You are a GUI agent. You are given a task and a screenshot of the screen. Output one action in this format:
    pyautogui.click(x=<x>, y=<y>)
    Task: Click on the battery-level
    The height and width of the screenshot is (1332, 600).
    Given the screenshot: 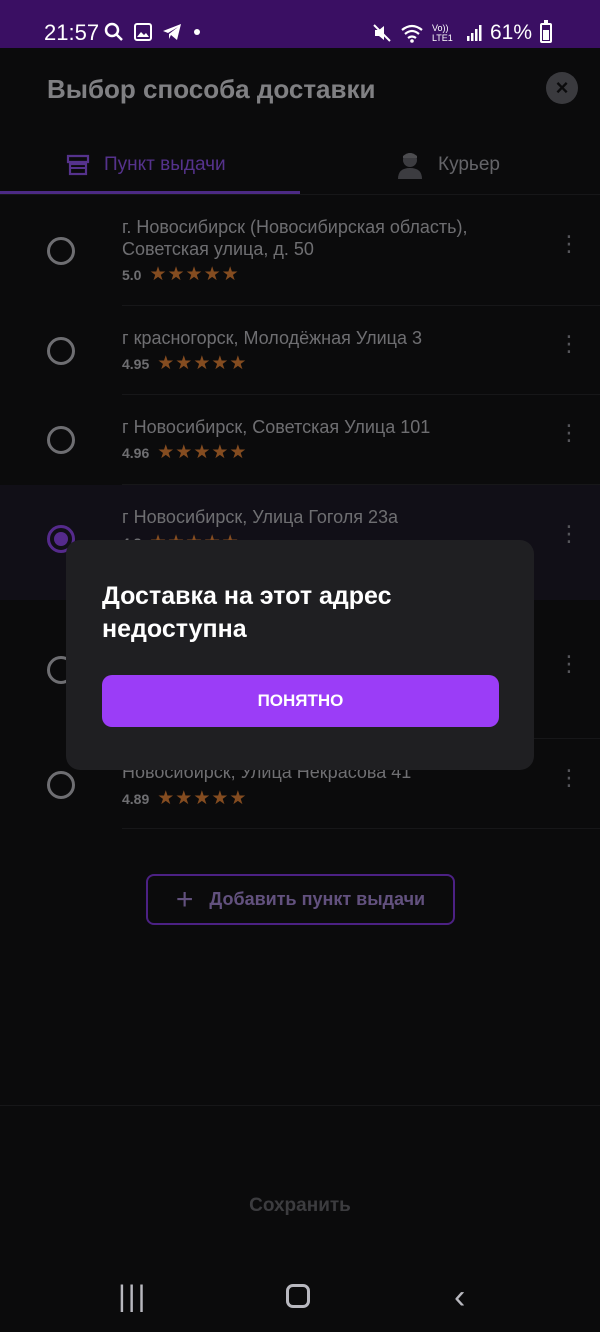 What is the action you would take?
    pyautogui.click(x=546, y=35)
    